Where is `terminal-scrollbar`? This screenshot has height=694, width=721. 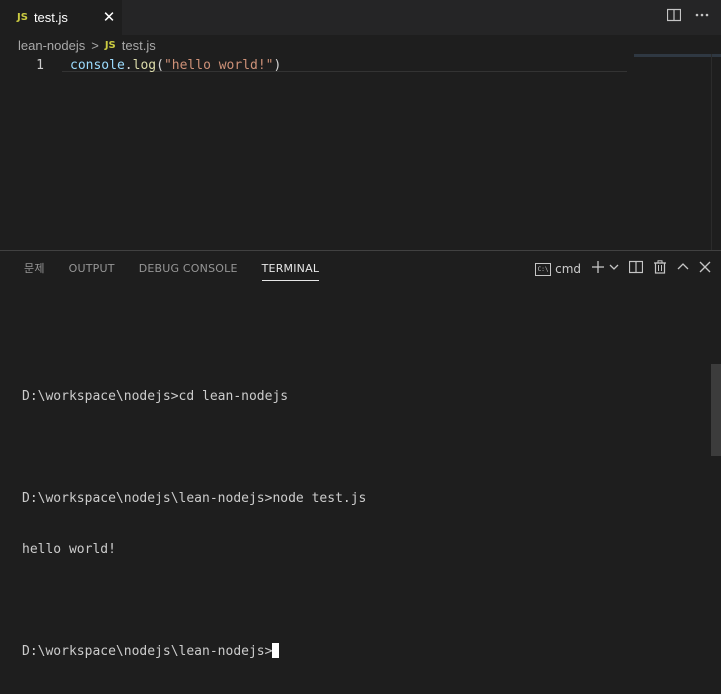
terminal-scrollbar is located at coordinates (716, 410).